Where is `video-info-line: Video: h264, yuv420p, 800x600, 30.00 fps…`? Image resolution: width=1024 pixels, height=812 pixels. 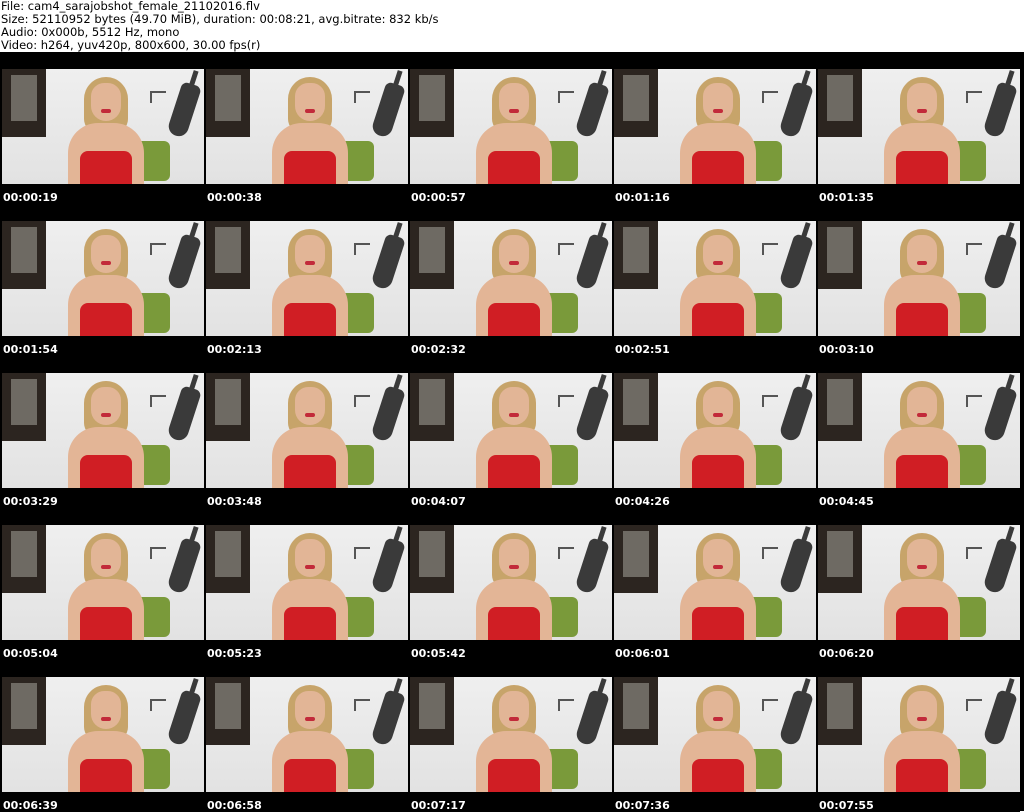
video-info-line: Video: h264, yuv420p, 800x600, 30.00 fps… is located at coordinates (131, 45).